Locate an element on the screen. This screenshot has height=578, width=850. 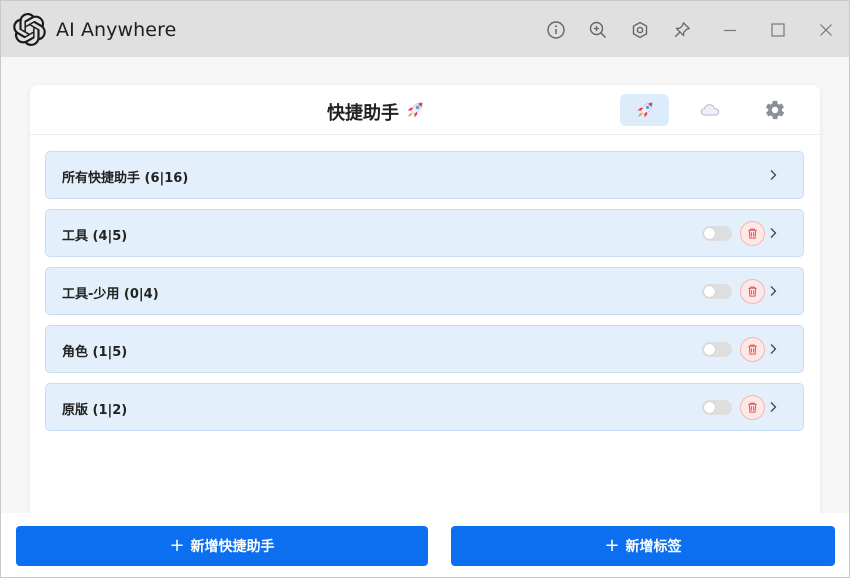
add-assistant-button: + 新增快捷助手 is located at coordinates (222, 546).